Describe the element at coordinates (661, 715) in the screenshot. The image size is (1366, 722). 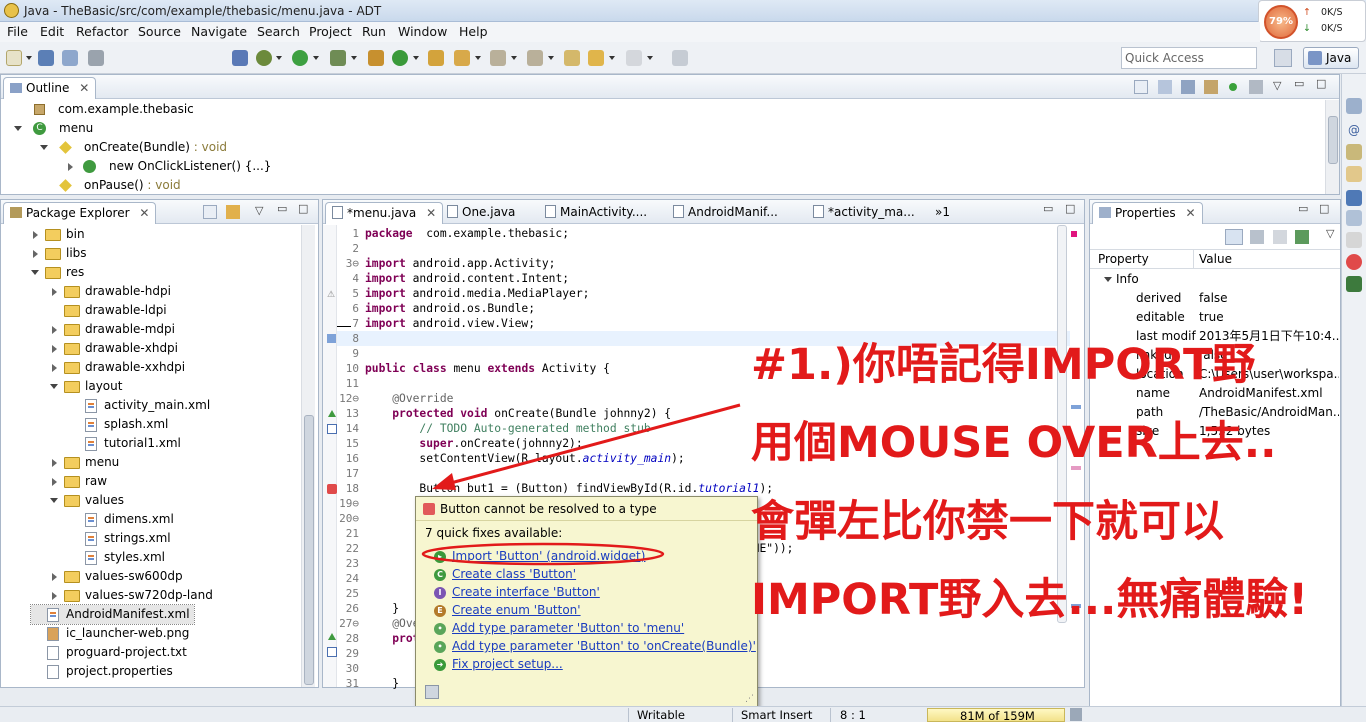
I see `status-writable: Writable` at that location.